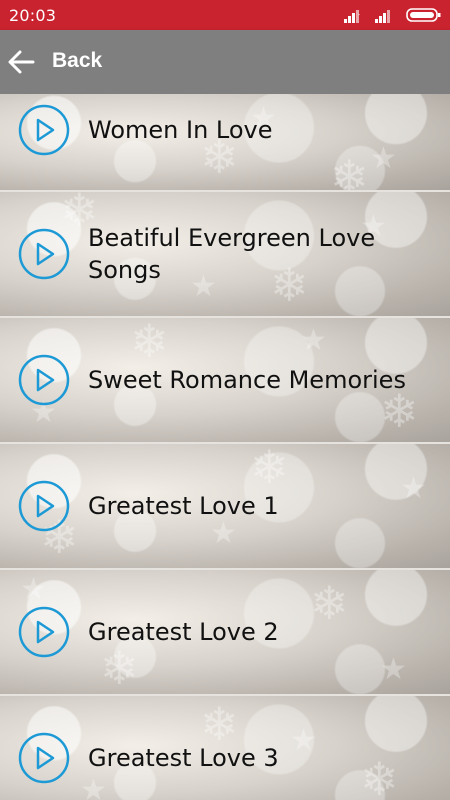 This screenshot has width=450, height=800. Describe the element at coordinates (423, 15) in the screenshot. I see `battery-icon` at that location.